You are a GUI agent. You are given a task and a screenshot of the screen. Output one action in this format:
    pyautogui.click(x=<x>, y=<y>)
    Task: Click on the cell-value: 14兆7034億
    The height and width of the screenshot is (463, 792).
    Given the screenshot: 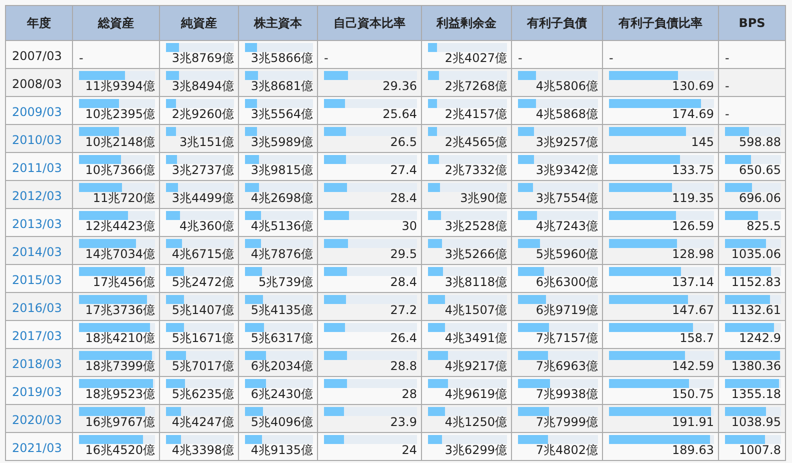 What is the action you would take?
    pyautogui.click(x=120, y=255)
    